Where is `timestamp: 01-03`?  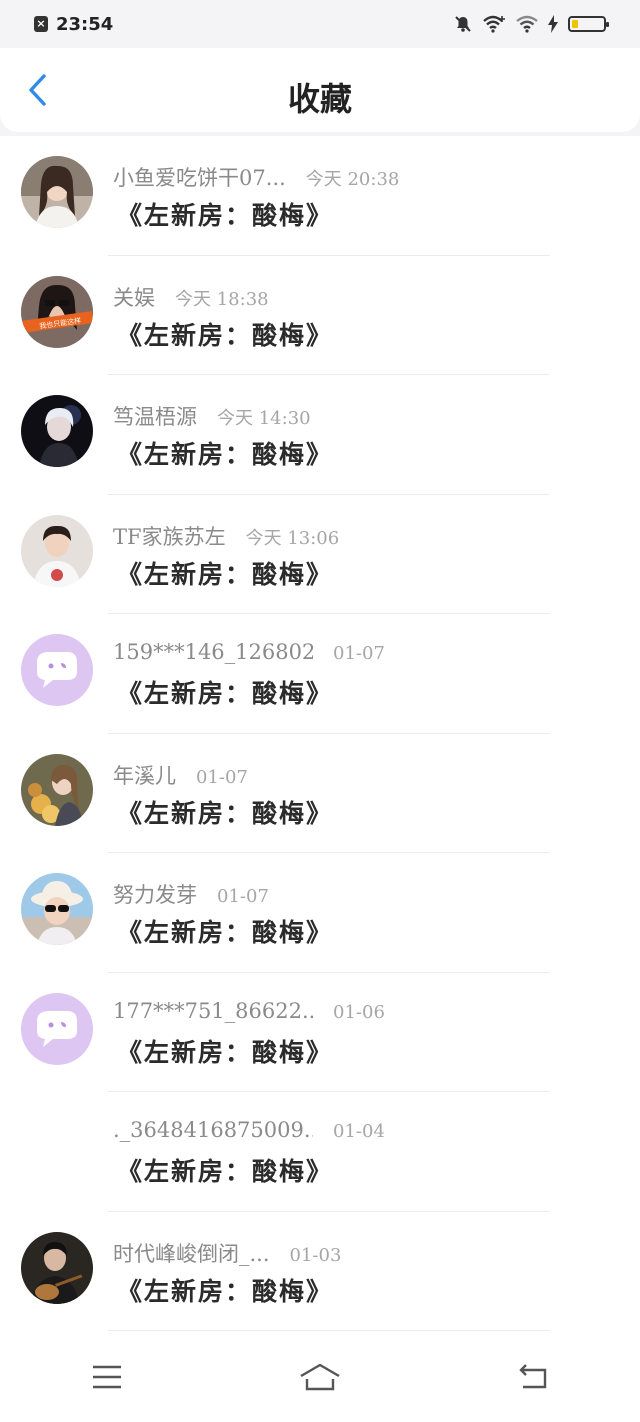
timestamp: 01-03 is located at coordinates (315, 1255).